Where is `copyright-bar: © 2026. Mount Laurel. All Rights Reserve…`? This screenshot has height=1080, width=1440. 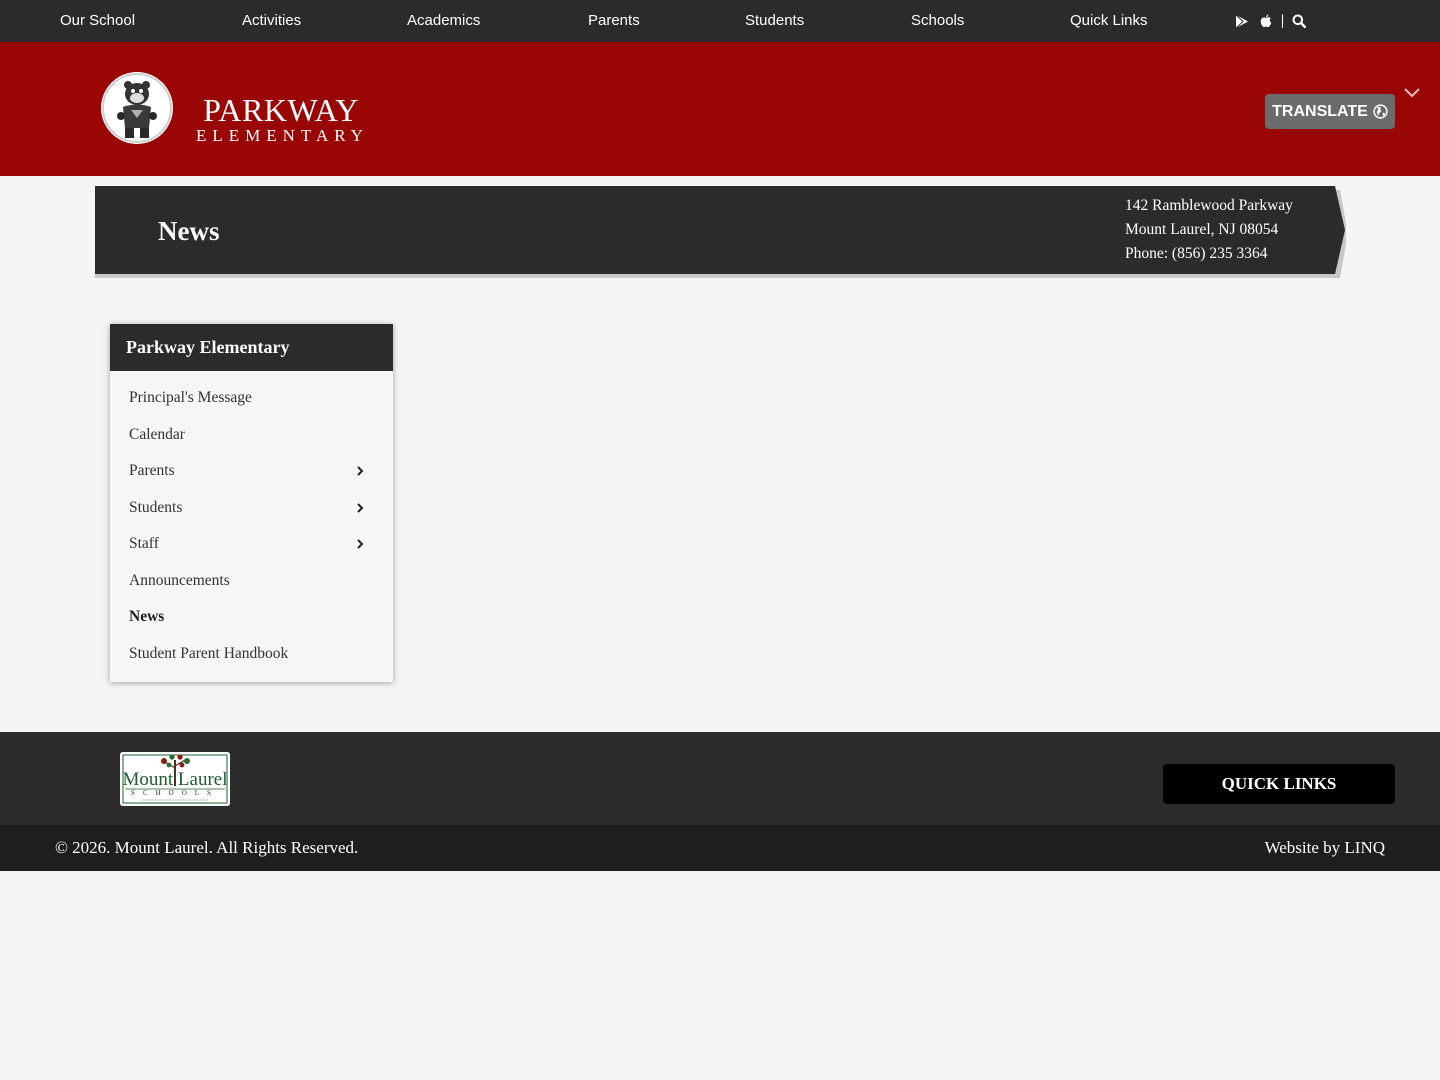 copyright-bar: © 2026. Mount Laurel. All Rights Reserve… is located at coordinates (720, 848).